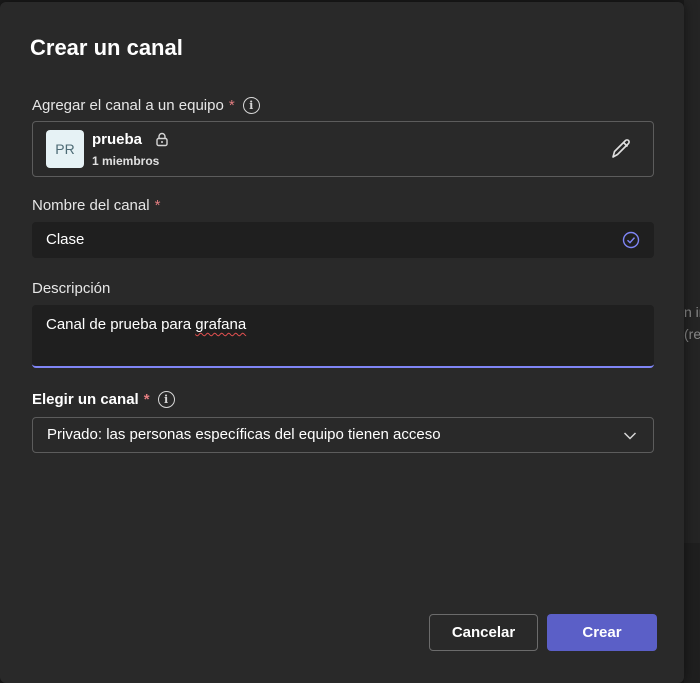  I want to click on chevron-down-icon, so click(630, 436).